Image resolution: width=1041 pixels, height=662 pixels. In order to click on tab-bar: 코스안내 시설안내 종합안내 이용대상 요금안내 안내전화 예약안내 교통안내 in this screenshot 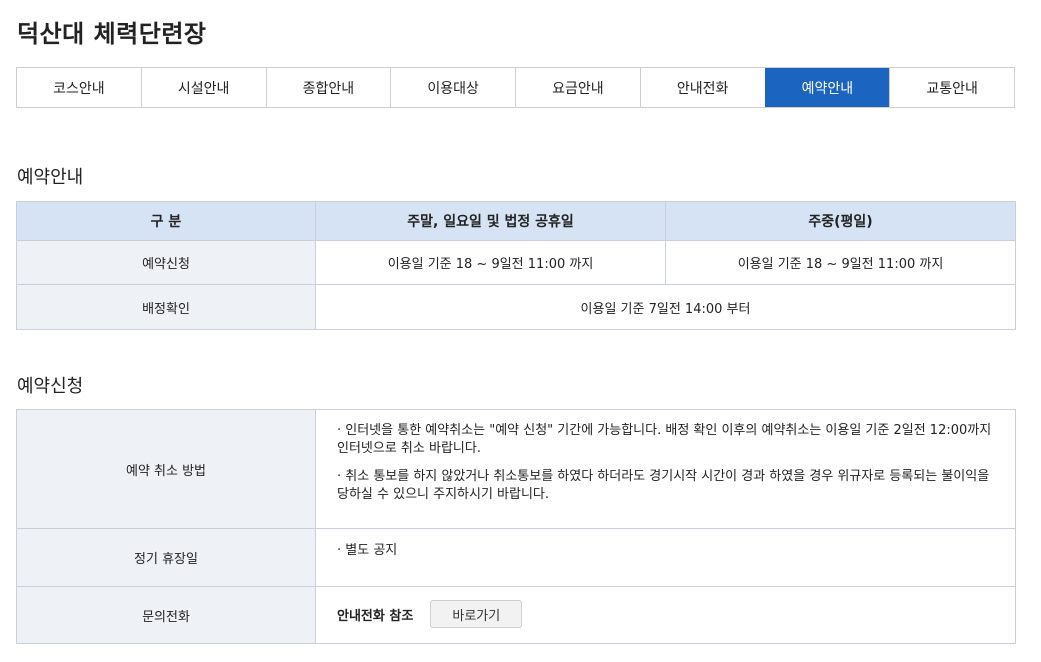, I will do `click(515, 87)`.